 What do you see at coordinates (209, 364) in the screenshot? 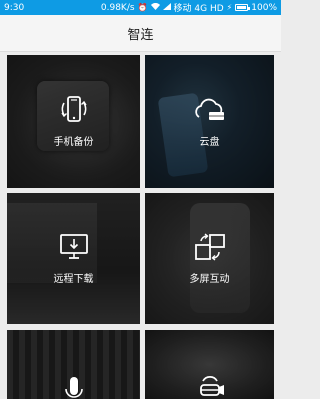
I see `tile-vr` at bounding box center [209, 364].